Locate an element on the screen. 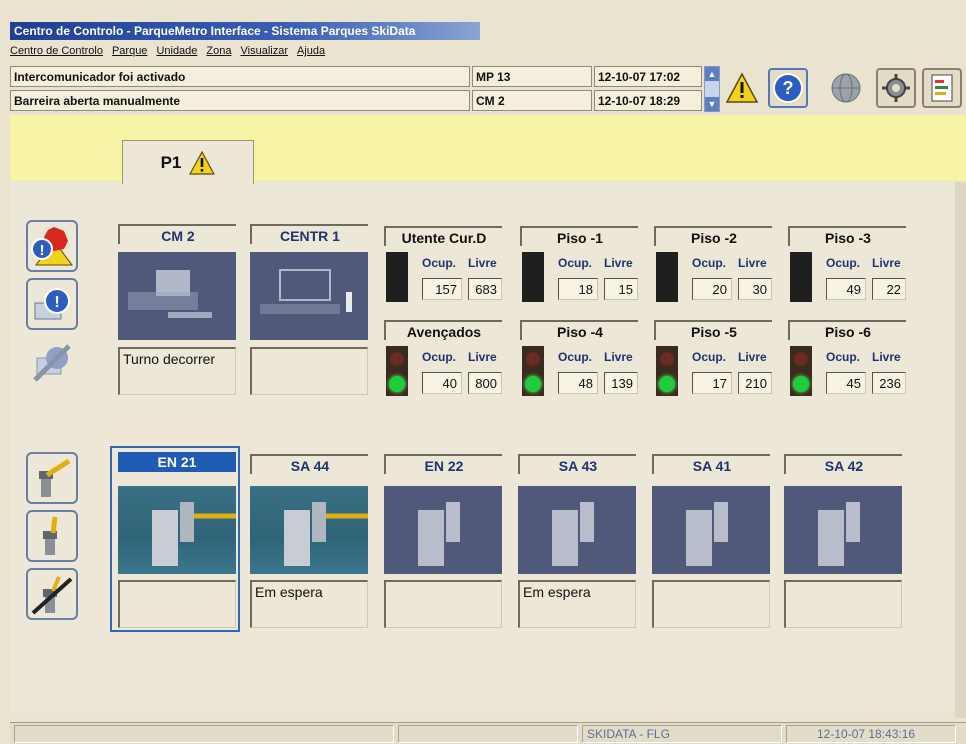 The width and height of the screenshot is (966, 744). report-icon is located at coordinates (942, 88).